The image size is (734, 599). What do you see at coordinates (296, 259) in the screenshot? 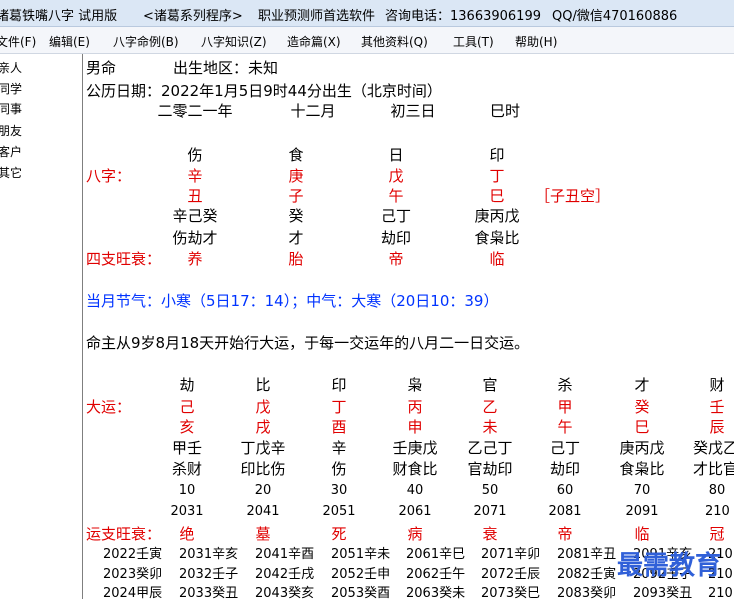
I see `bazi-wangshuai: 胎` at bounding box center [296, 259].